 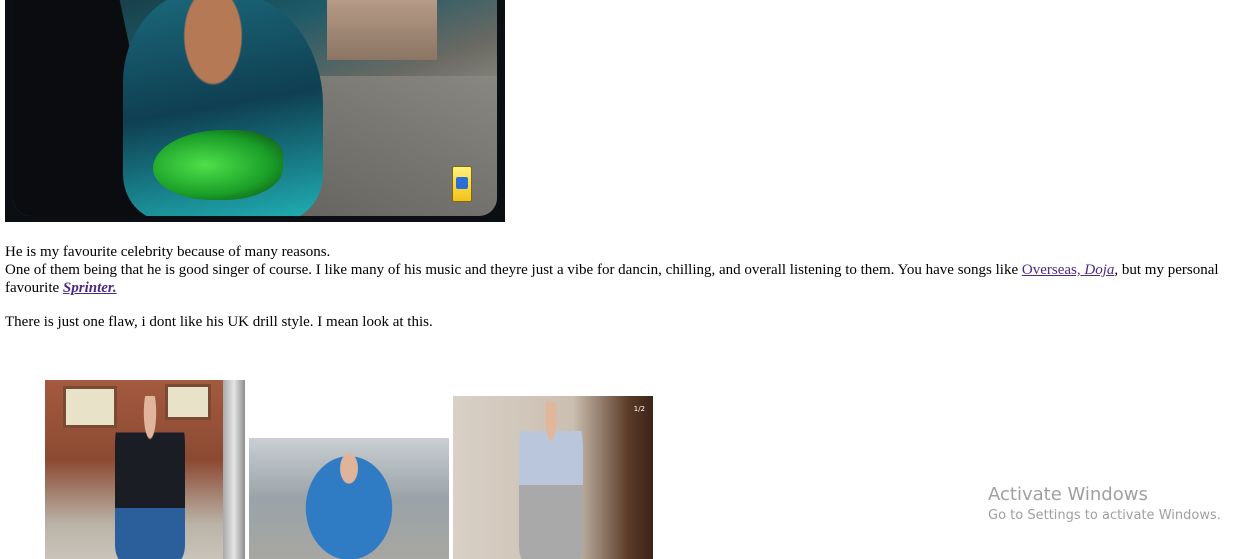 What do you see at coordinates (462, 184) in the screenshot?
I see `lemonade-carton-logo` at bounding box center [462, 184].